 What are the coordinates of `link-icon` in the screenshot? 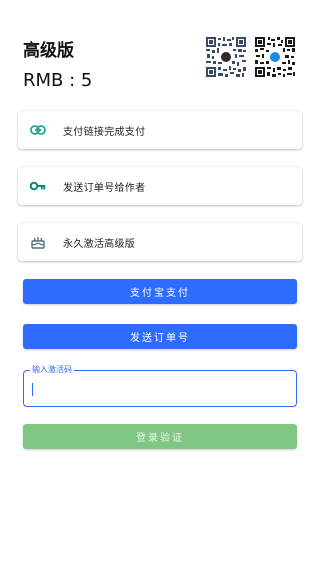 It's located at (38, 130).